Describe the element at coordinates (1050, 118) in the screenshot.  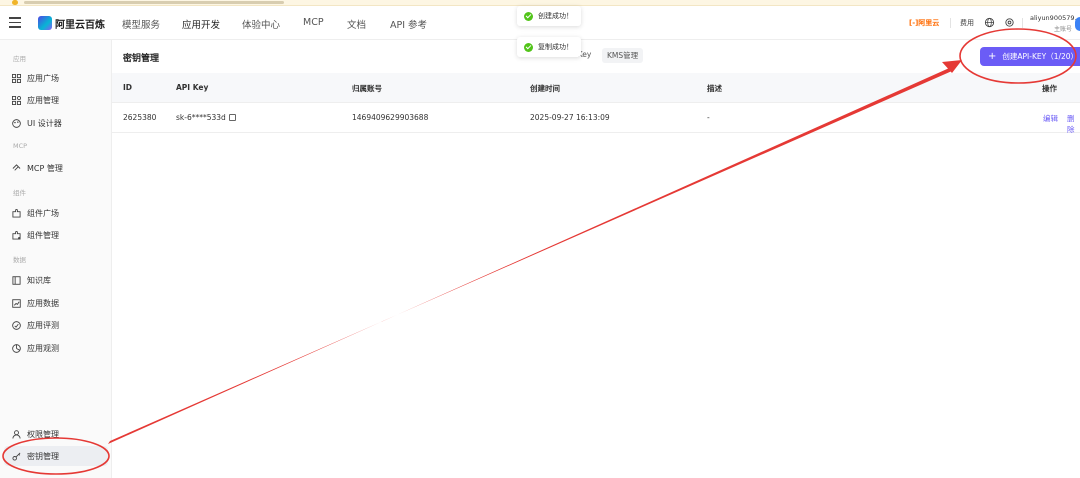
I see `edit-link: 编辑` at that location.